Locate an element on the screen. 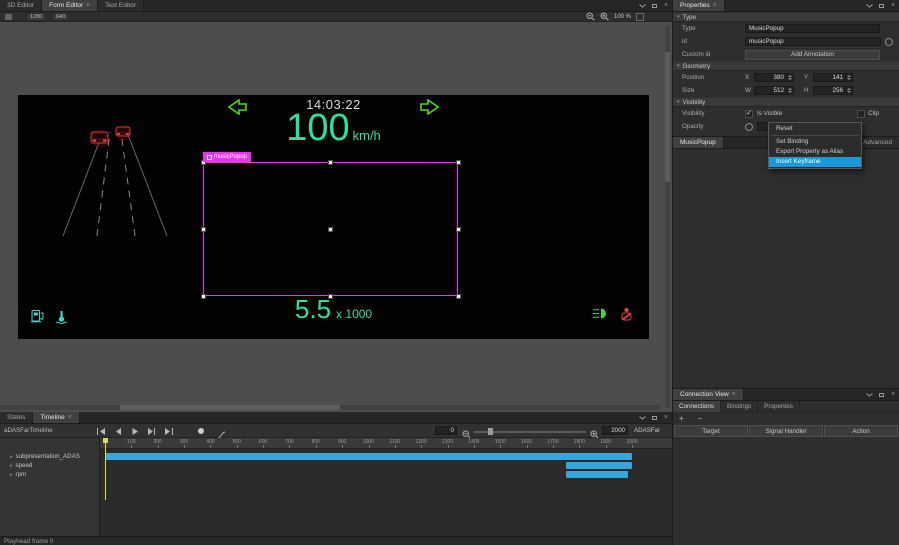 This screenshot has height=545, width=899. tab-timeline: Timeline × is located at coordinates (56, 417).